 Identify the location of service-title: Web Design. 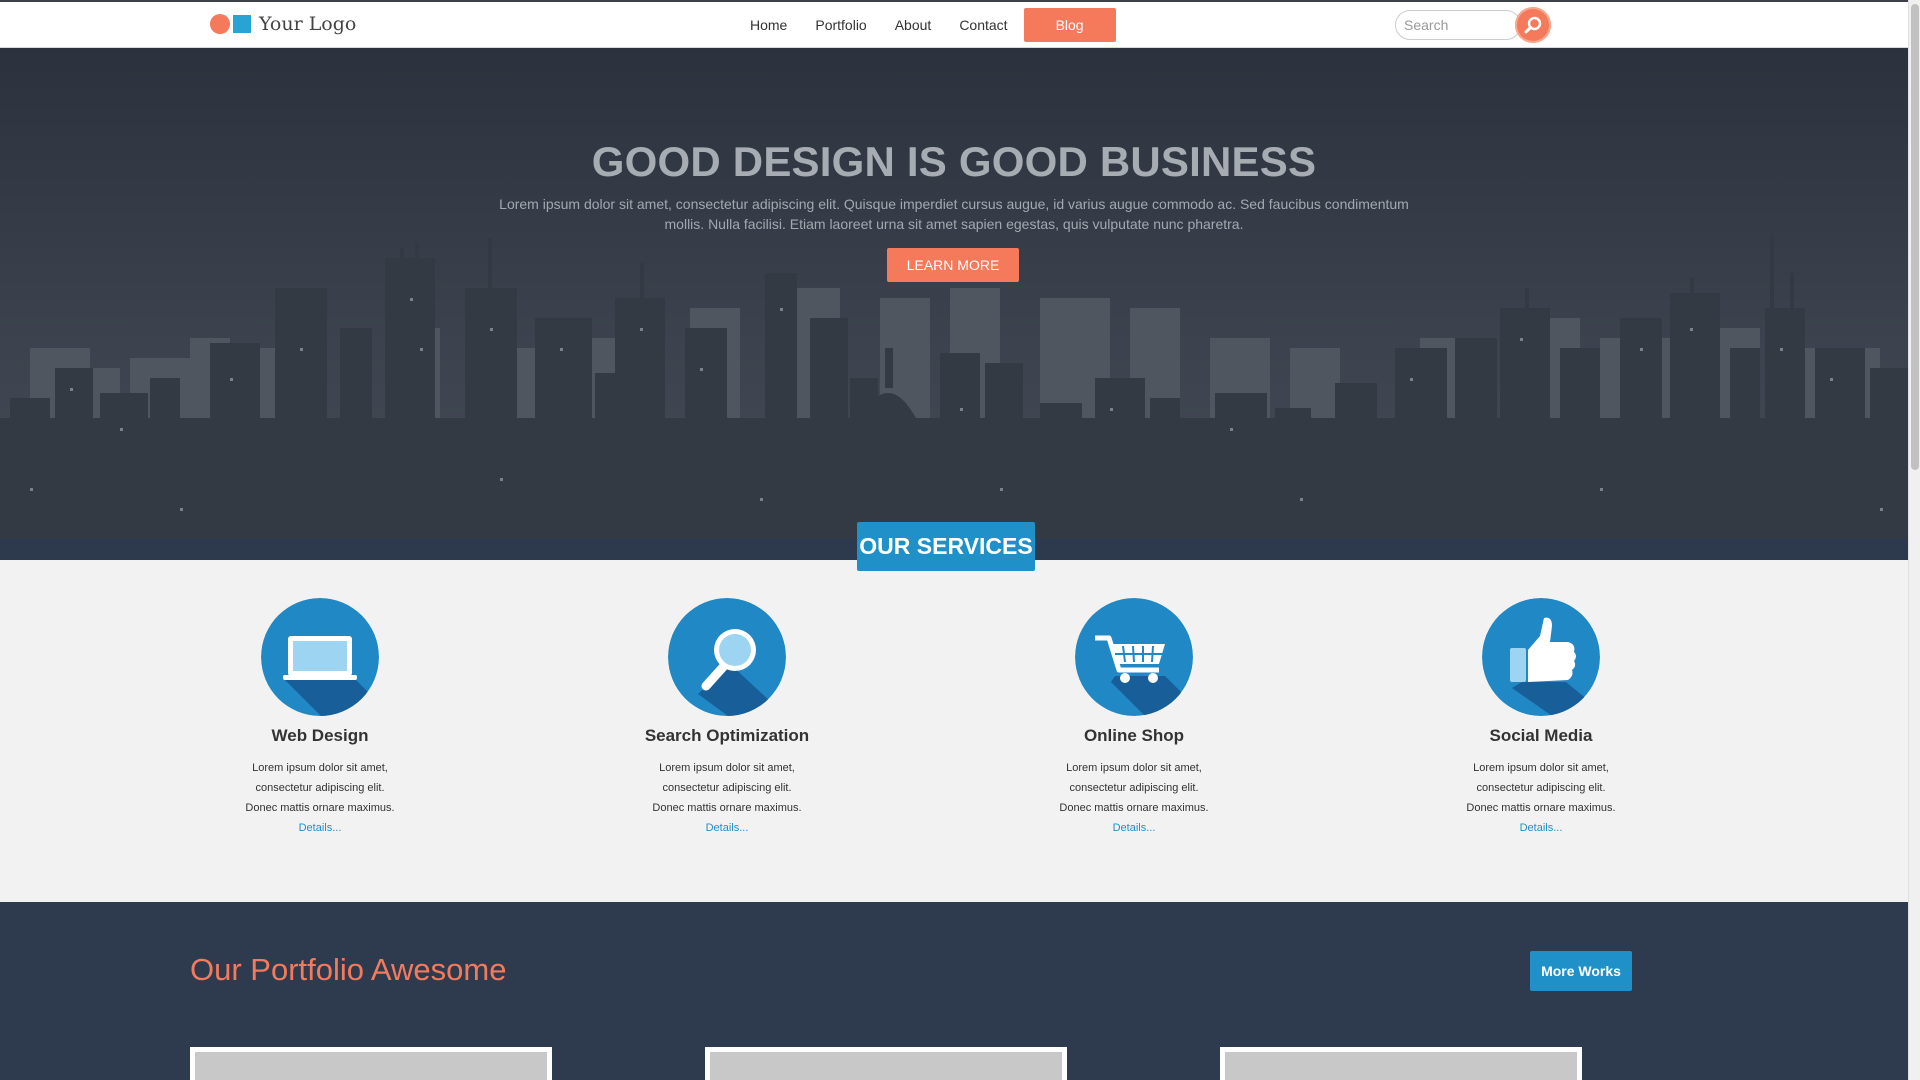
(320, 735).